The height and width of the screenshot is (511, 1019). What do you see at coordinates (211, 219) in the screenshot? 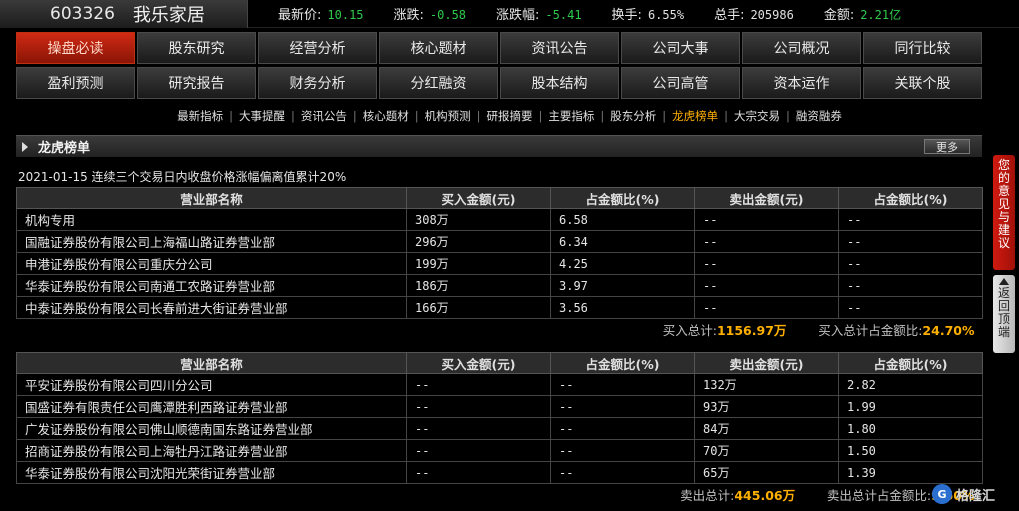
I see `cell-branch: 机构专用` at bounding box center [211, 219].